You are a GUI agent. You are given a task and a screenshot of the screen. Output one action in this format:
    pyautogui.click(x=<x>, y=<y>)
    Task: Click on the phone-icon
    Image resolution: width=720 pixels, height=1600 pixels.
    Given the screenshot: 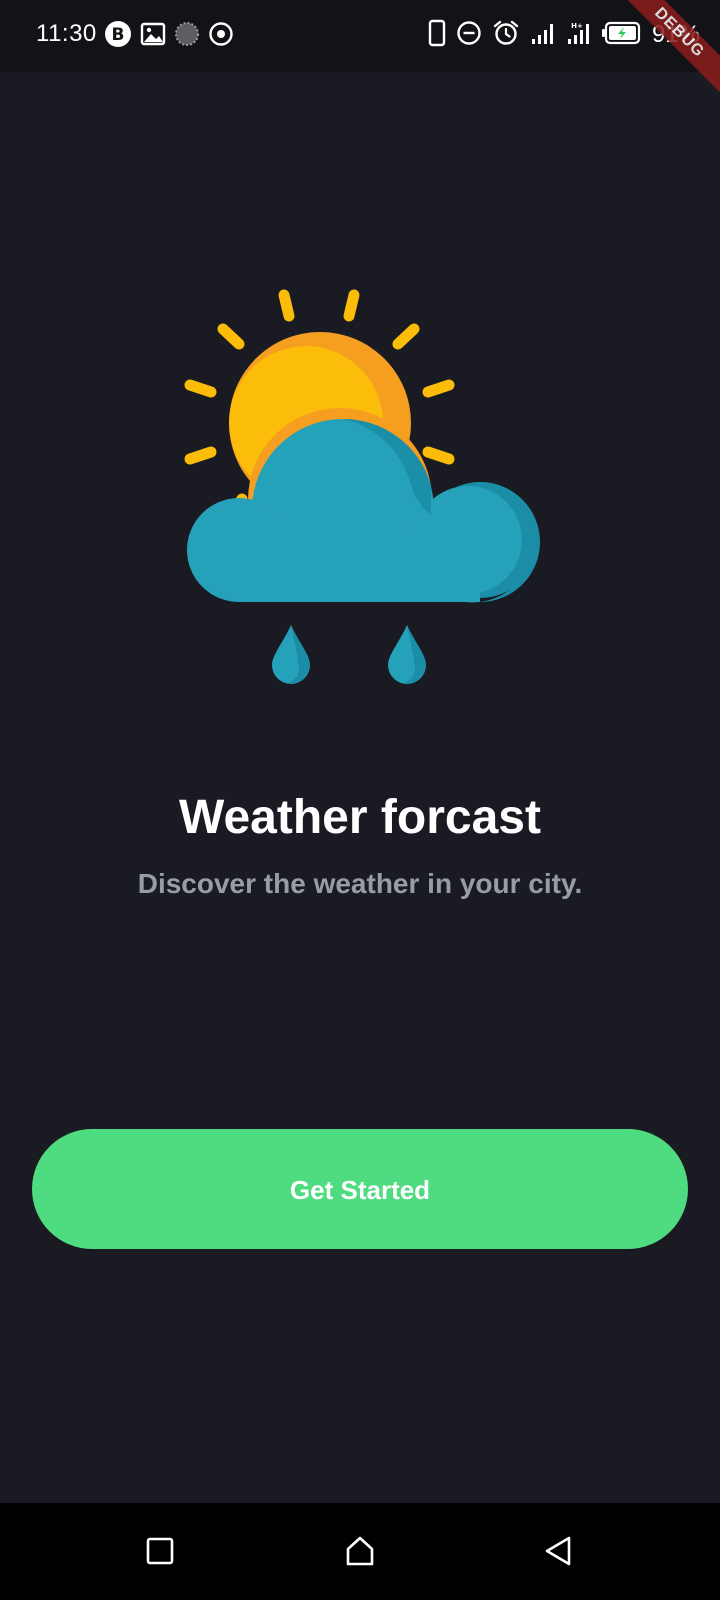 What is the action you would take?
    pyautogui.click(x=437, y=35)
    